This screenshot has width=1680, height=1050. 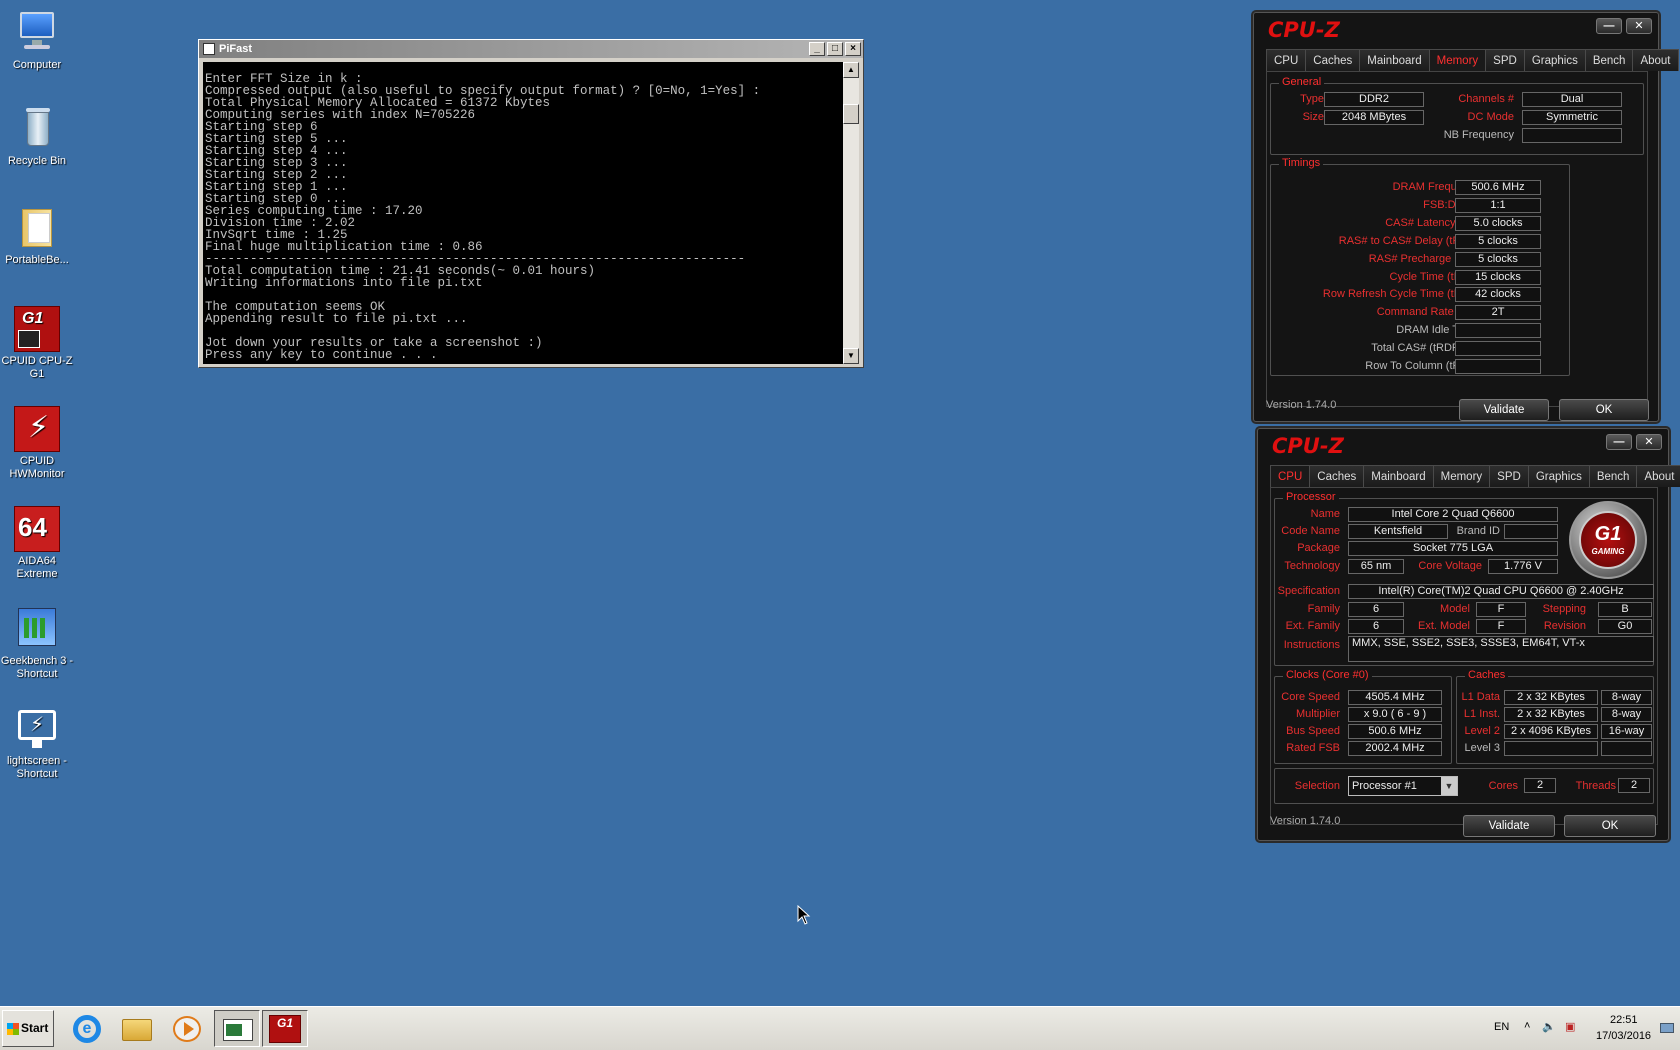 What do you see at coordinates (1595, 786) in the screenshot?
I see `threads-label: Threads` at bounding box center [1595, 786].